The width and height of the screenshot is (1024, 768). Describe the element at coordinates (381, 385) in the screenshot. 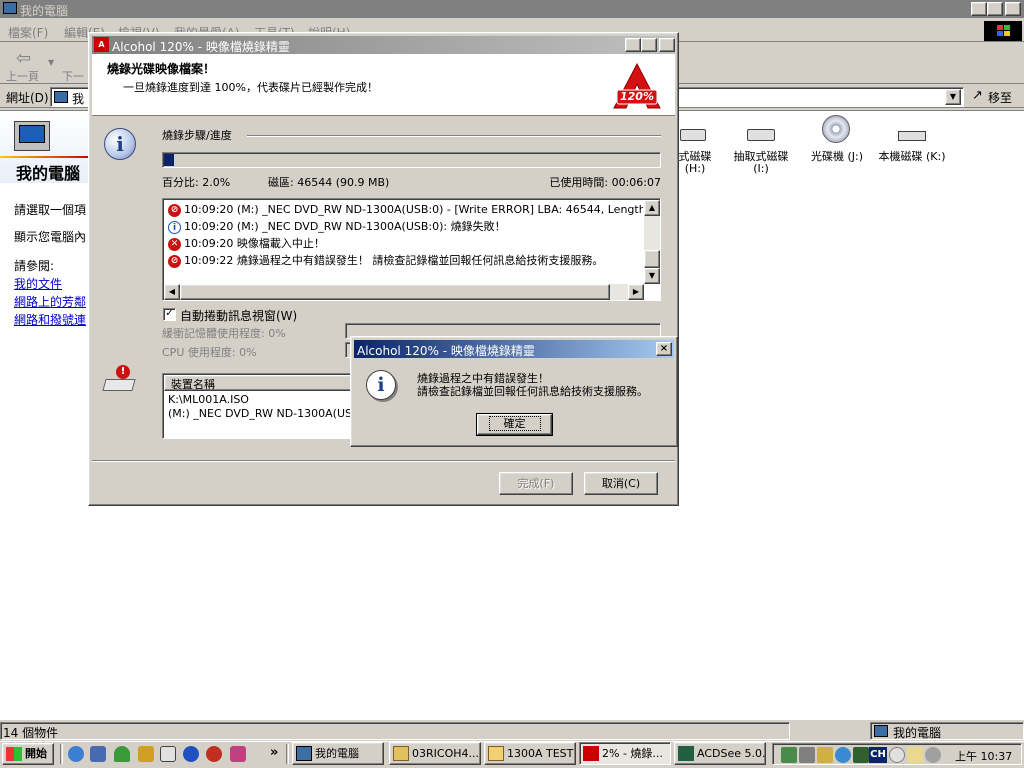

I see `dialog-info-icon: i` at that location.